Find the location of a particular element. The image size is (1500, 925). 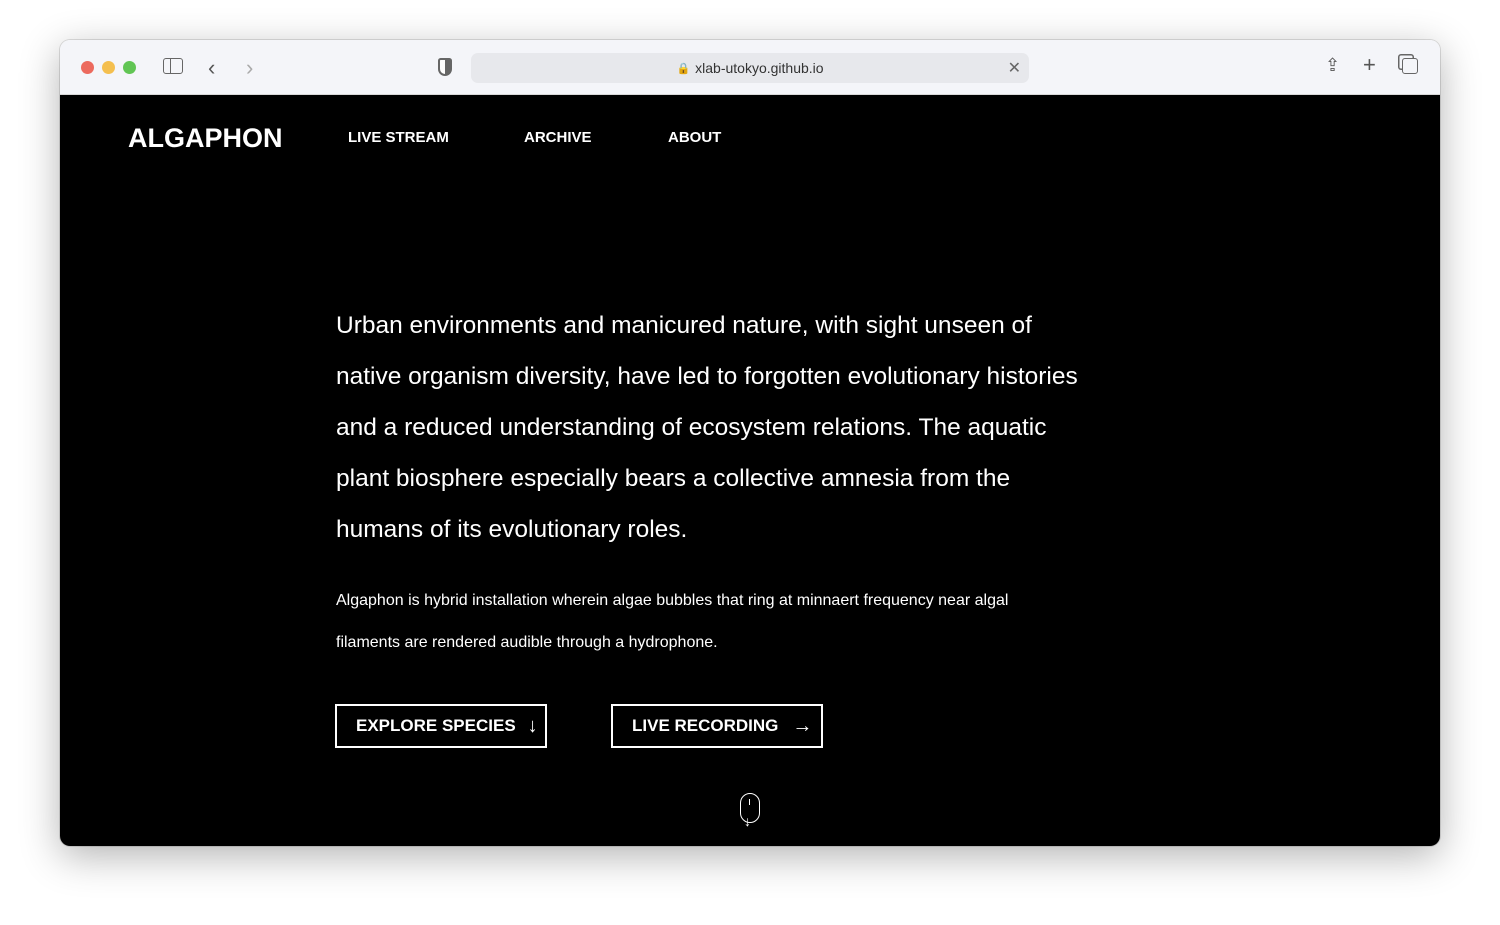

mouse-scroll-icon: ↓ is located at coordinates (750, 810).